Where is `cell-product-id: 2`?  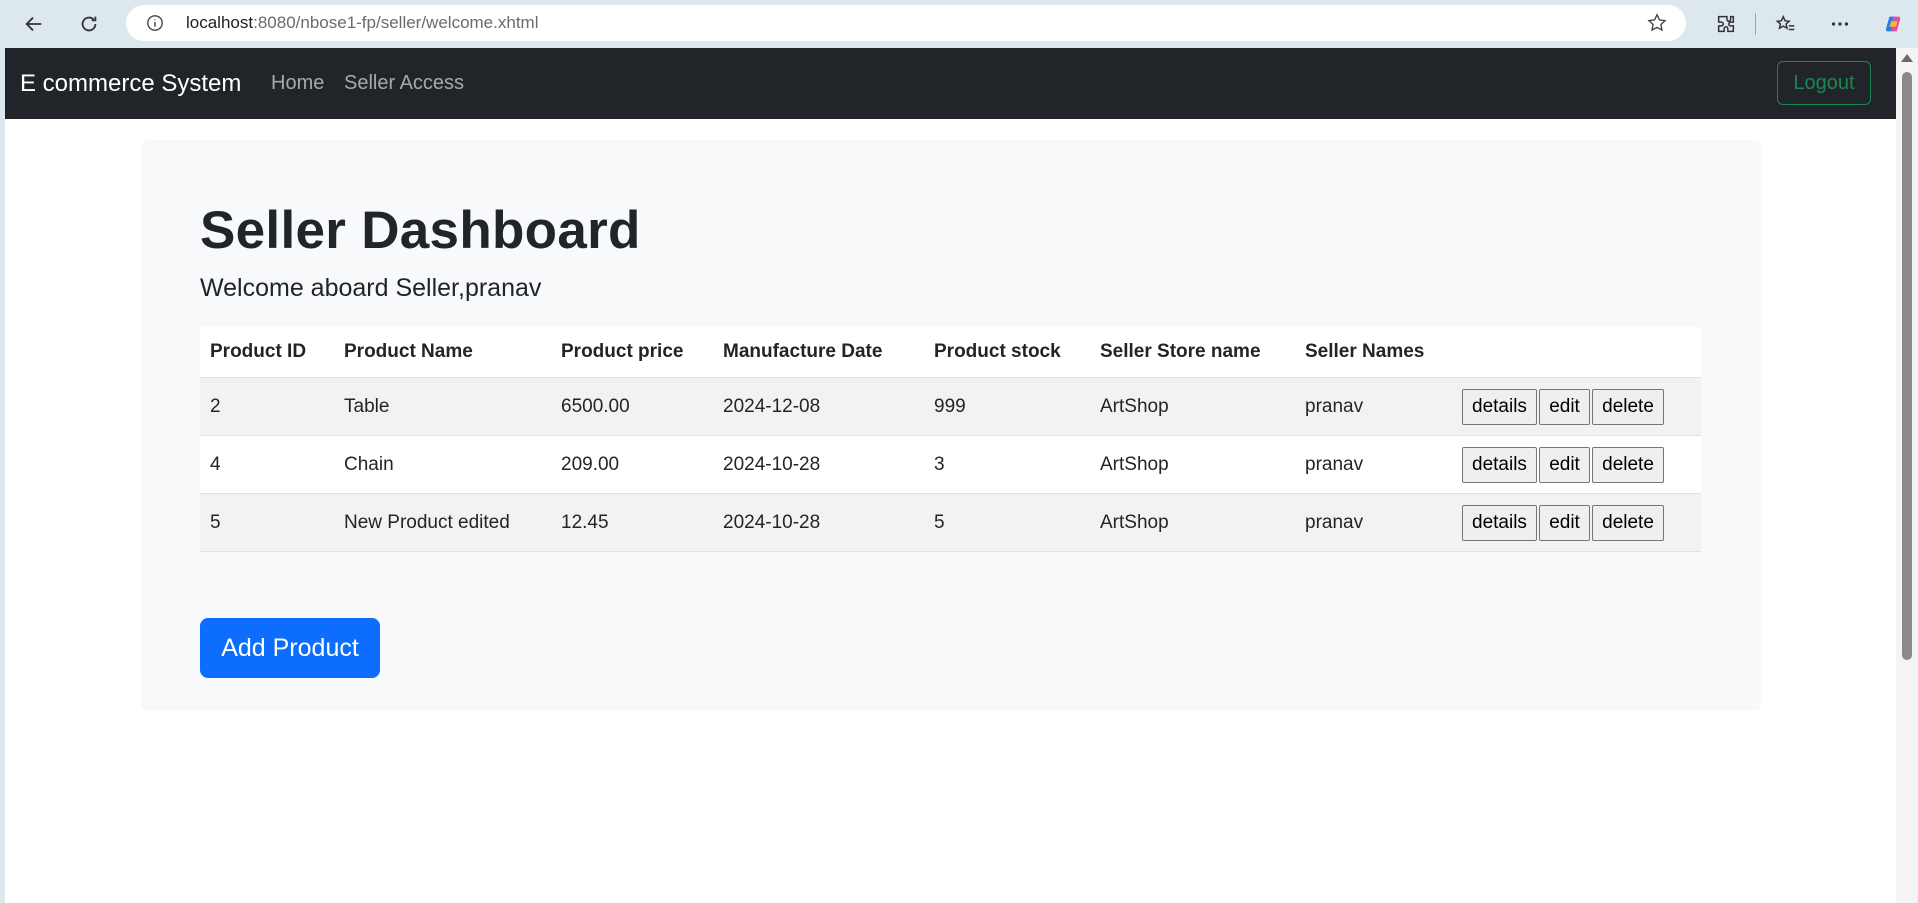 cell-product-id: 2 is located at coordinates (267, 406).